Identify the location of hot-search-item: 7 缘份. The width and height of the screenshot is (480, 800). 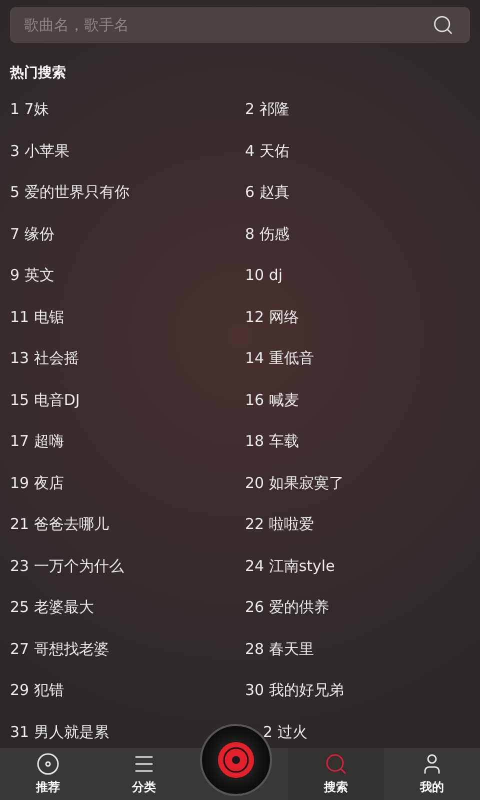
(32, 234).